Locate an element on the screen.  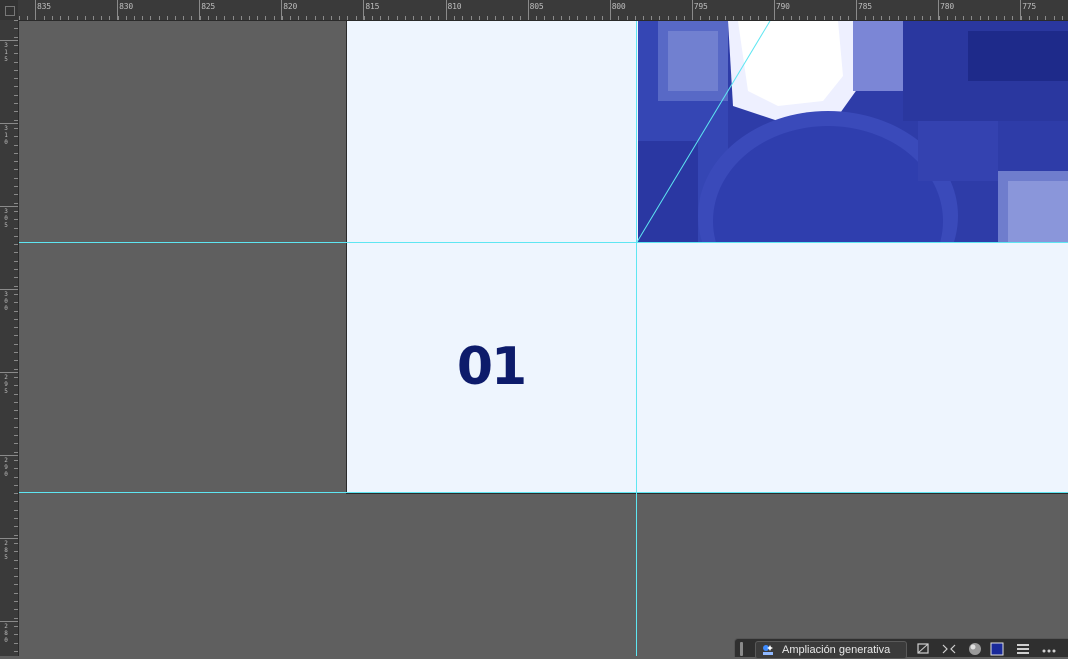
horizontal-ruler: 835 830 825 820 815 810 805 800 795 790 785 780 775 is located at coordinates (534, 10).